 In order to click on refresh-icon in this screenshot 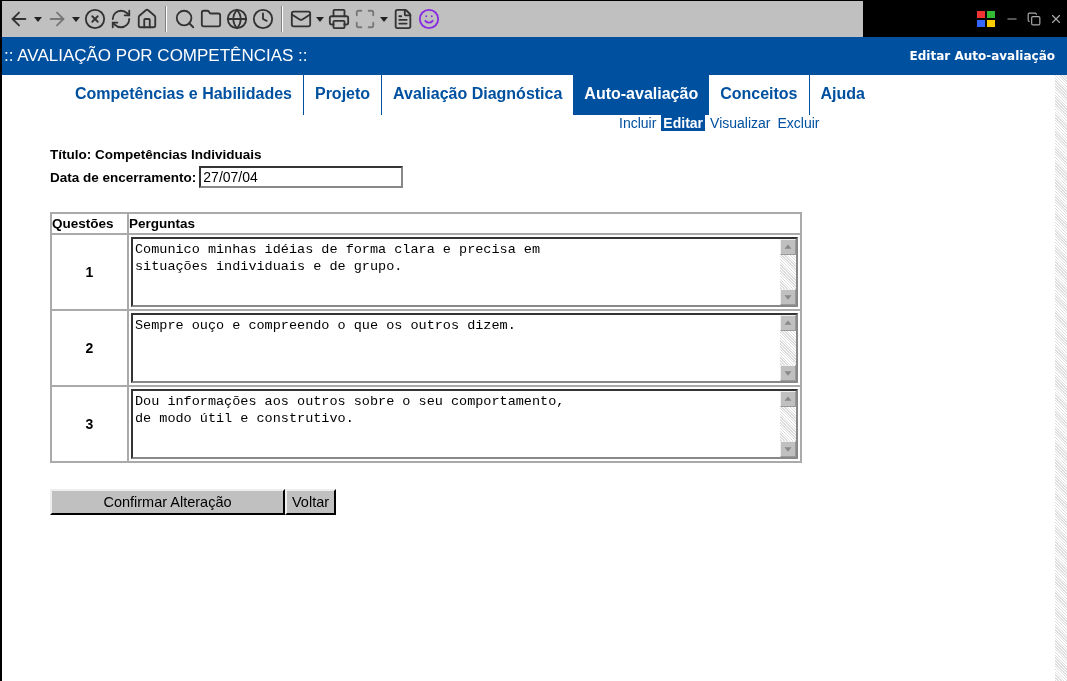, I will do `click(121, 19)`.